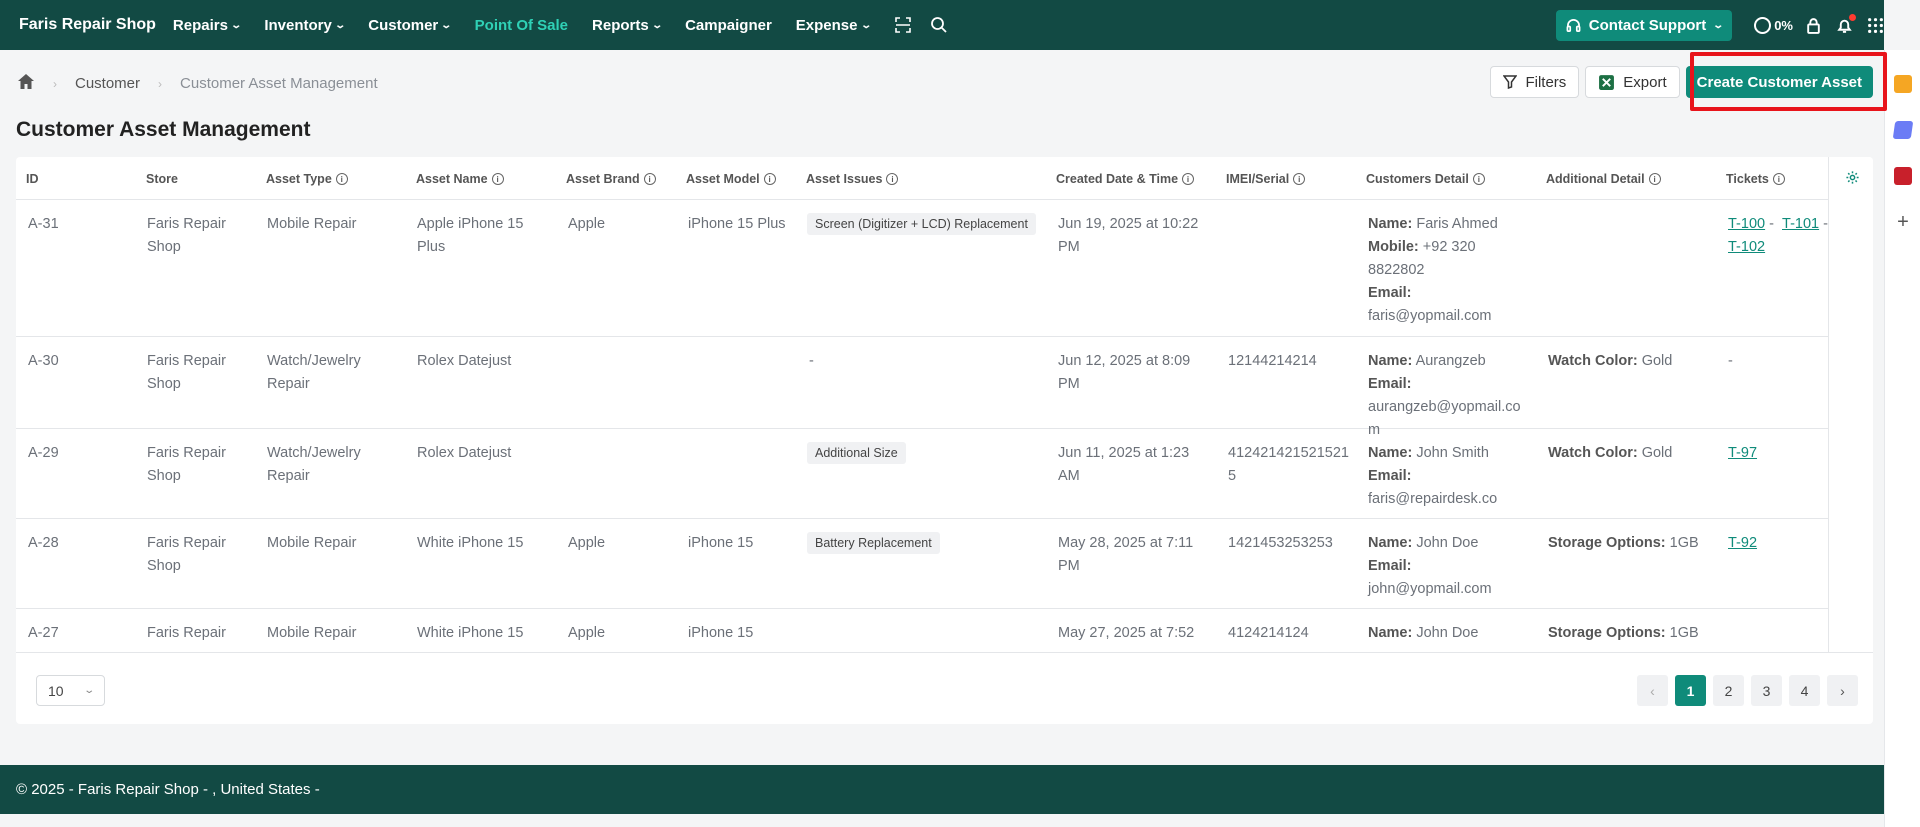  Describe the element at coordinates (1746, 247) in the screenshot. I see `ticket-link: T-102` at that location.